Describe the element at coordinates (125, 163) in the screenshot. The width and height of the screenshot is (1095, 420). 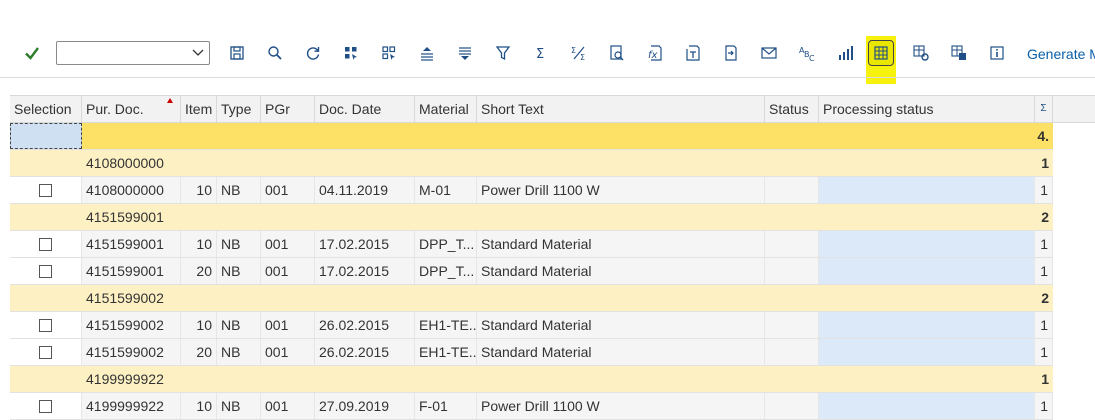
I see `subtotal-doc: 4108000000` at that location.